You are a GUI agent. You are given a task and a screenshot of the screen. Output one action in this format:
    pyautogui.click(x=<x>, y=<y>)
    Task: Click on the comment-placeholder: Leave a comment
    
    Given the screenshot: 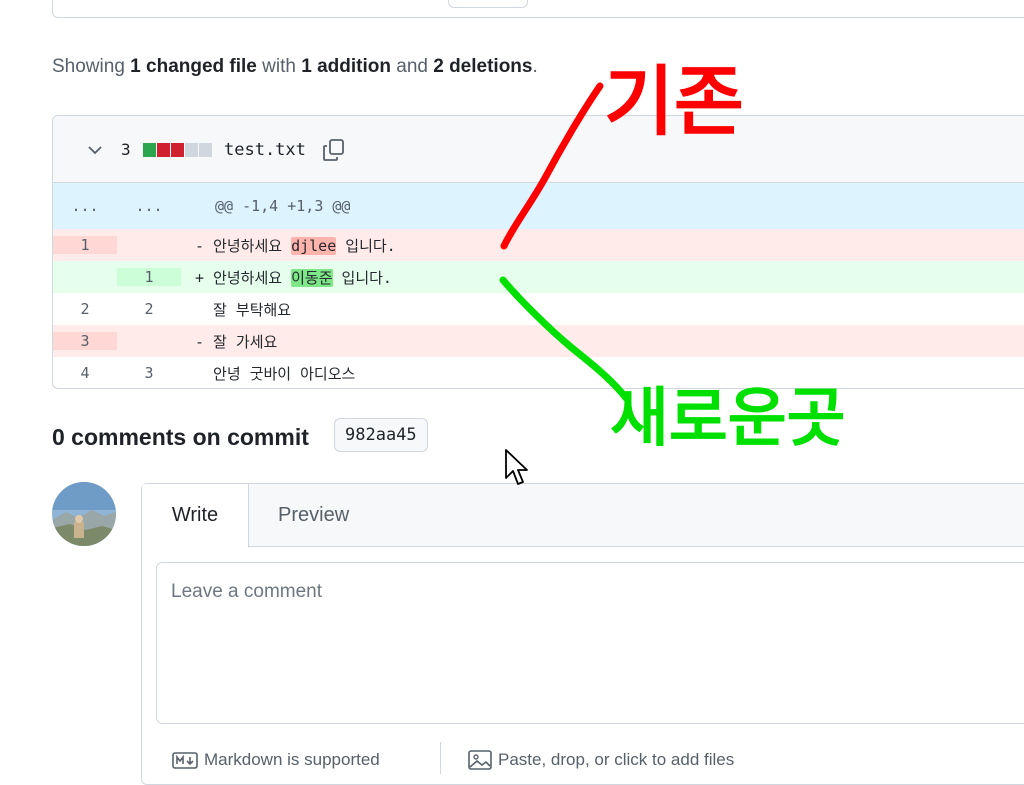 What is the action you would take?
    pyautogui.click(x=247, y=591)
    